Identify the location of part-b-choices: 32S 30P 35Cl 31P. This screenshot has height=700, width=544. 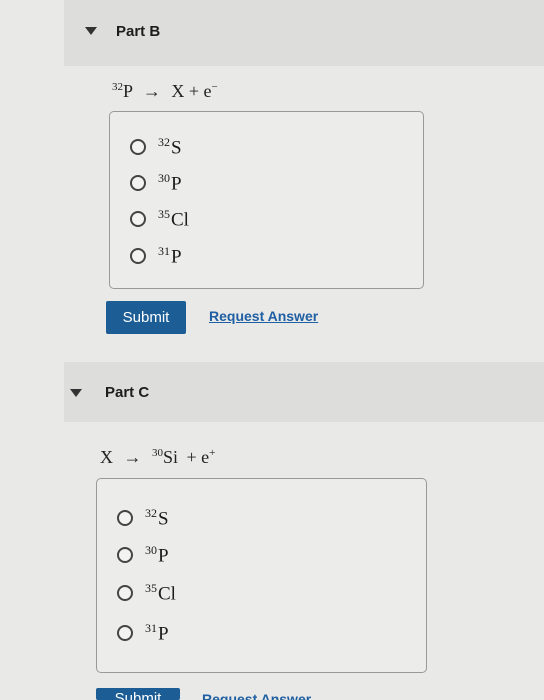
(266, 200).